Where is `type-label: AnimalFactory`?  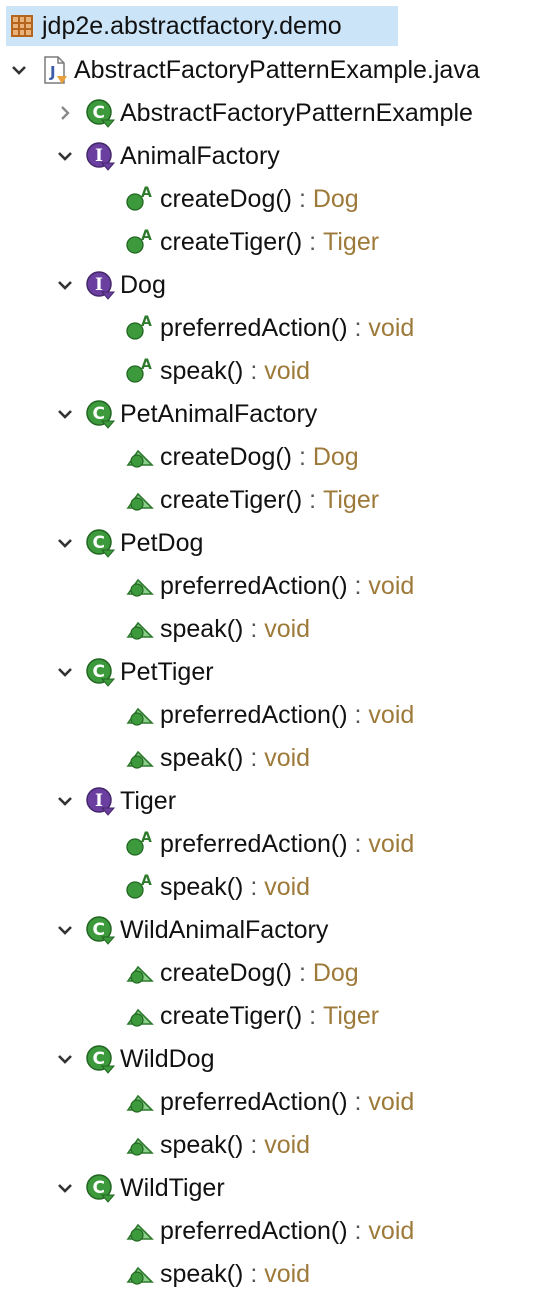
type-label: AnimalFactory is located at coordinates (200, 155).